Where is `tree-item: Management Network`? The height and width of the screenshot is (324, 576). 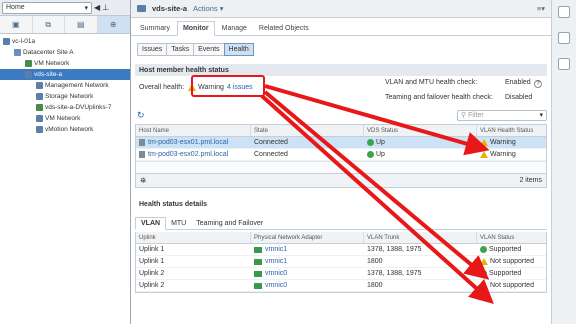
tree-item: Management Network is located at coordinates (65, 85).